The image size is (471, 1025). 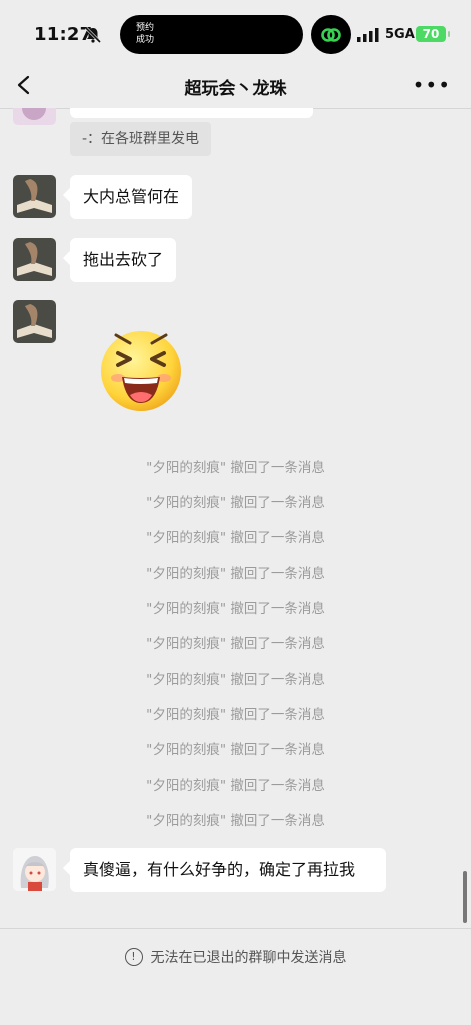 I want to click on signal-icon, so click(x=368, y=35).